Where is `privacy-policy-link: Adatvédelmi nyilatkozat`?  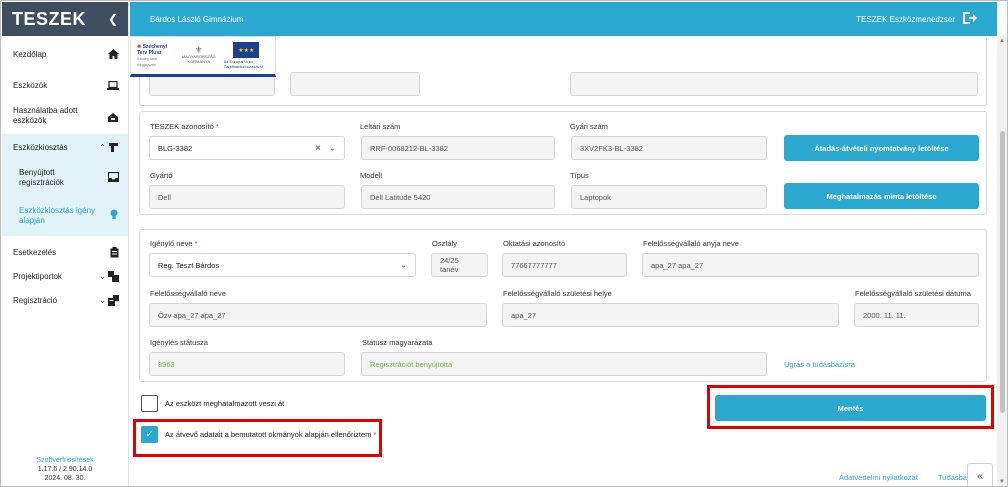 privacy-policy-link: Adatvédelmi nyilatkozat is located at coordinates (878, 477).